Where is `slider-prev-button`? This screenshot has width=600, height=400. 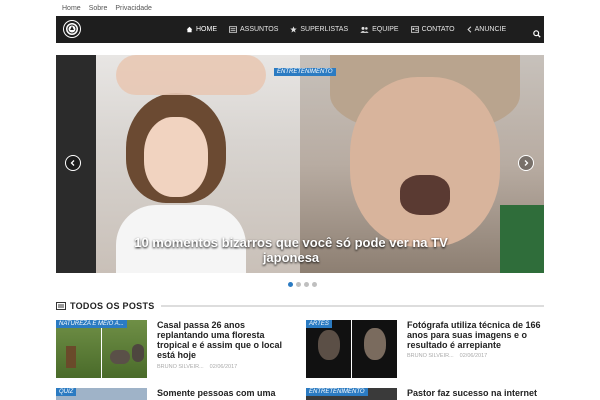
slider-prev-button is located at coordinates (73, 163).